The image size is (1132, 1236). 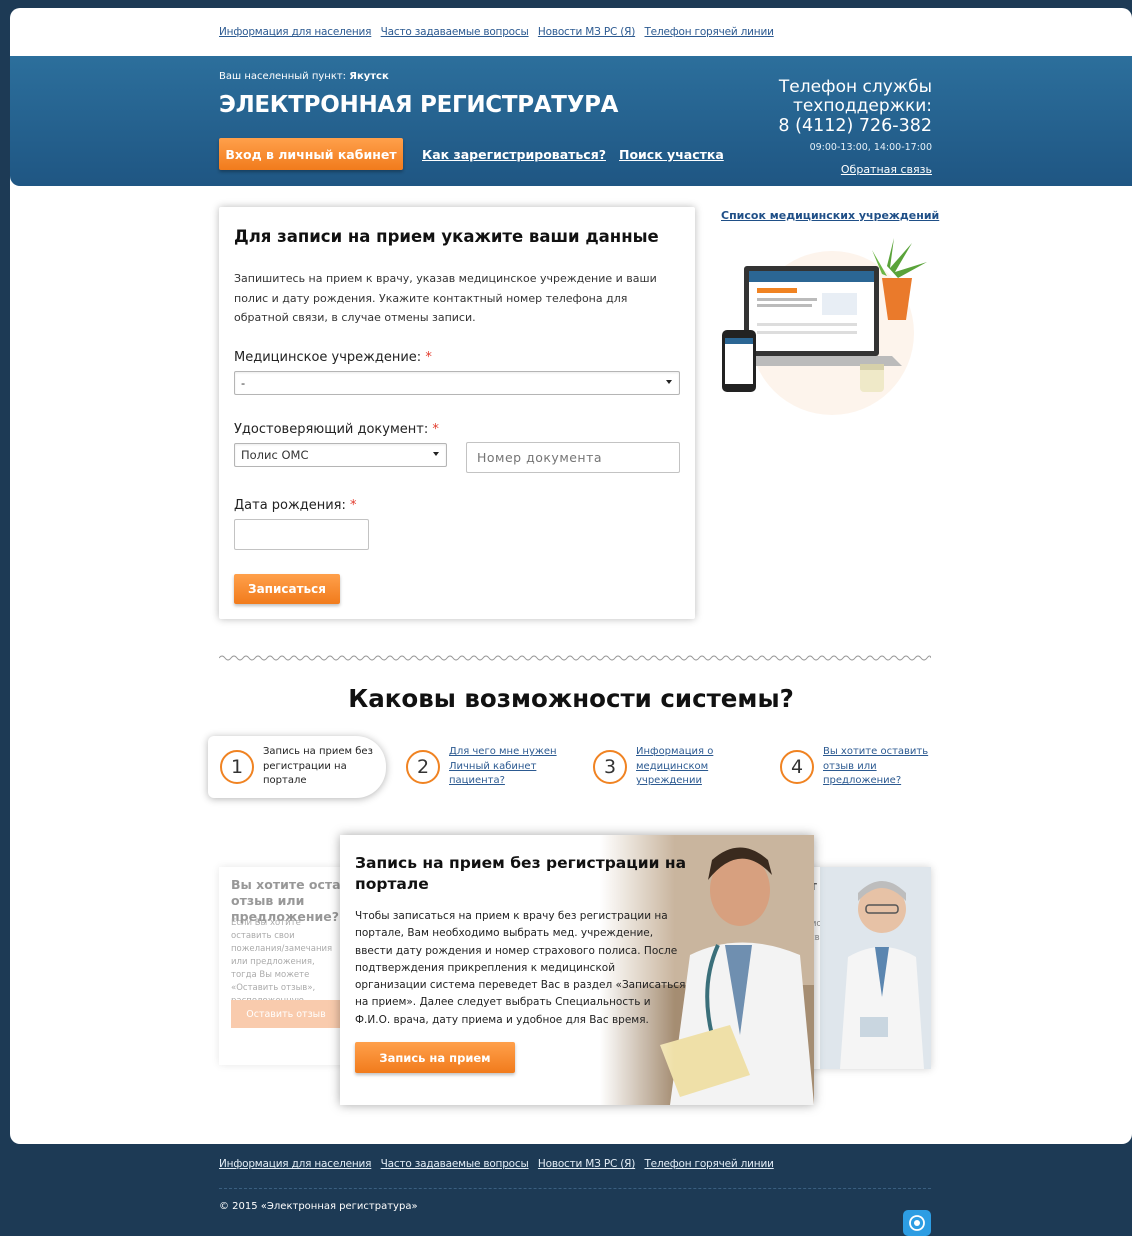 What do you see at coordinates (457, 383) in the screenshot?
I see `institution-select: -` at bounding box center [457, 383].